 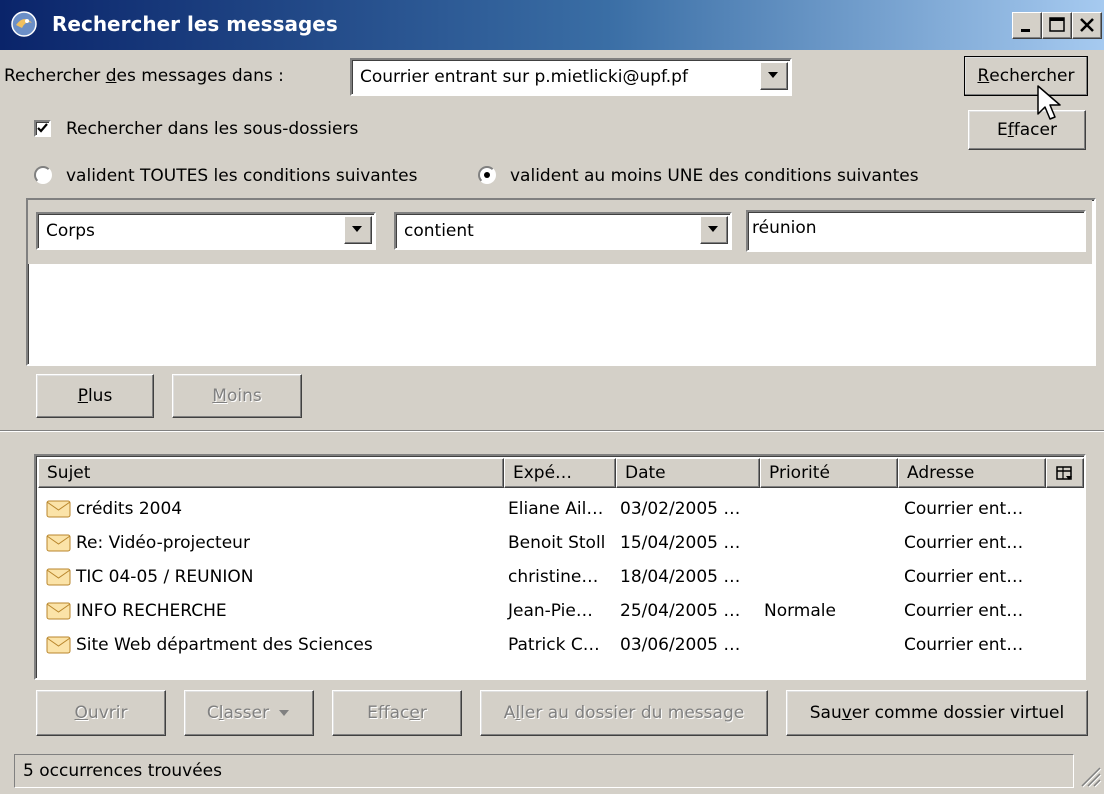 What do you see at coordinates (165, 577) in the screenshot?
I see `cell-subject: TIC 04-05 / REUNION` at bounding box center [165, 577].